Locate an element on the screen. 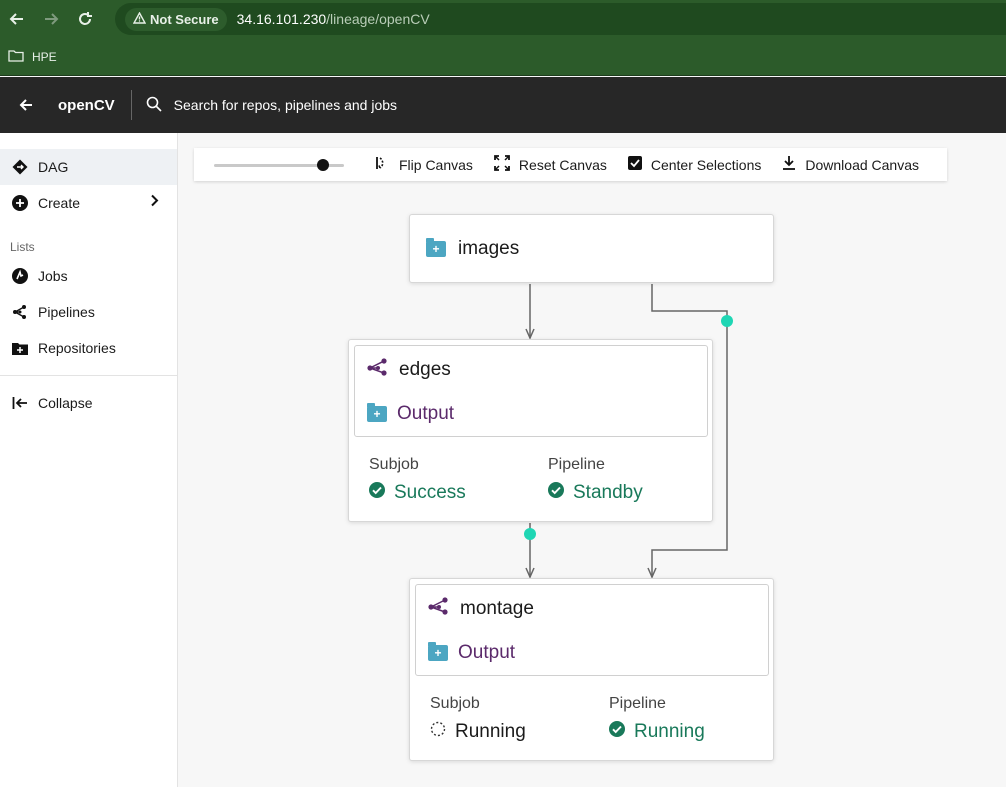  reset-canvas-button: Reset Canvas is located at coordinates (550, 164).